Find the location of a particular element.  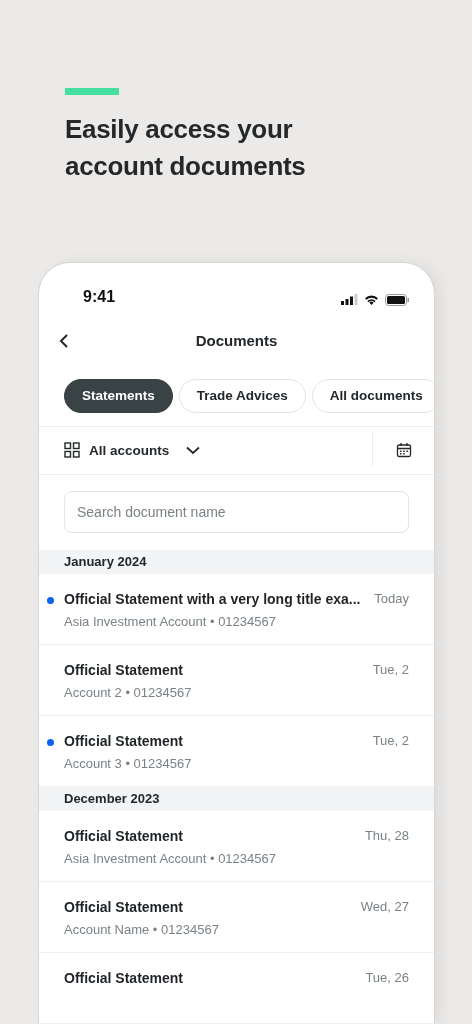

back-button is located at coordinates (64, 340).